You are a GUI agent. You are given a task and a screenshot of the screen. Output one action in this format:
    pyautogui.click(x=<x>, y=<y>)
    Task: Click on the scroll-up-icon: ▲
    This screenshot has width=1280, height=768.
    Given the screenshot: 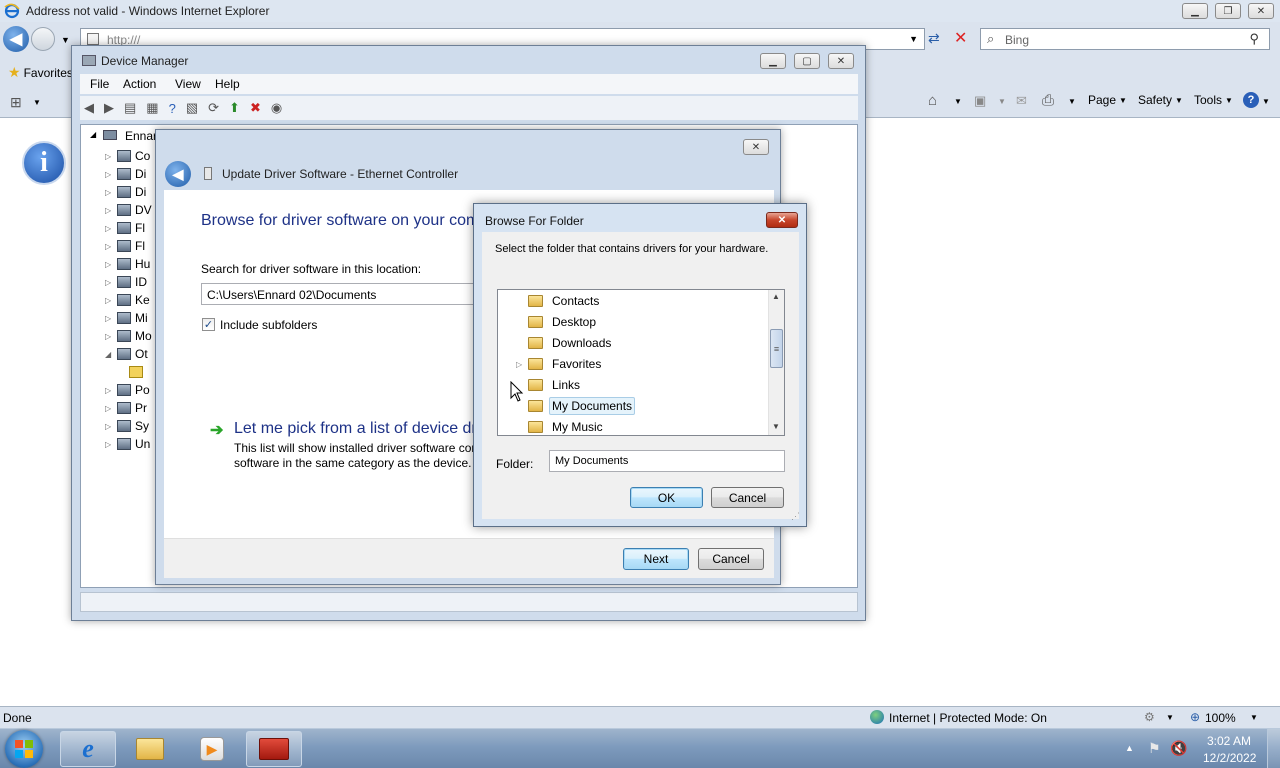 What is the action you would take?
    pyautogui.click(x=776, y=296)
    